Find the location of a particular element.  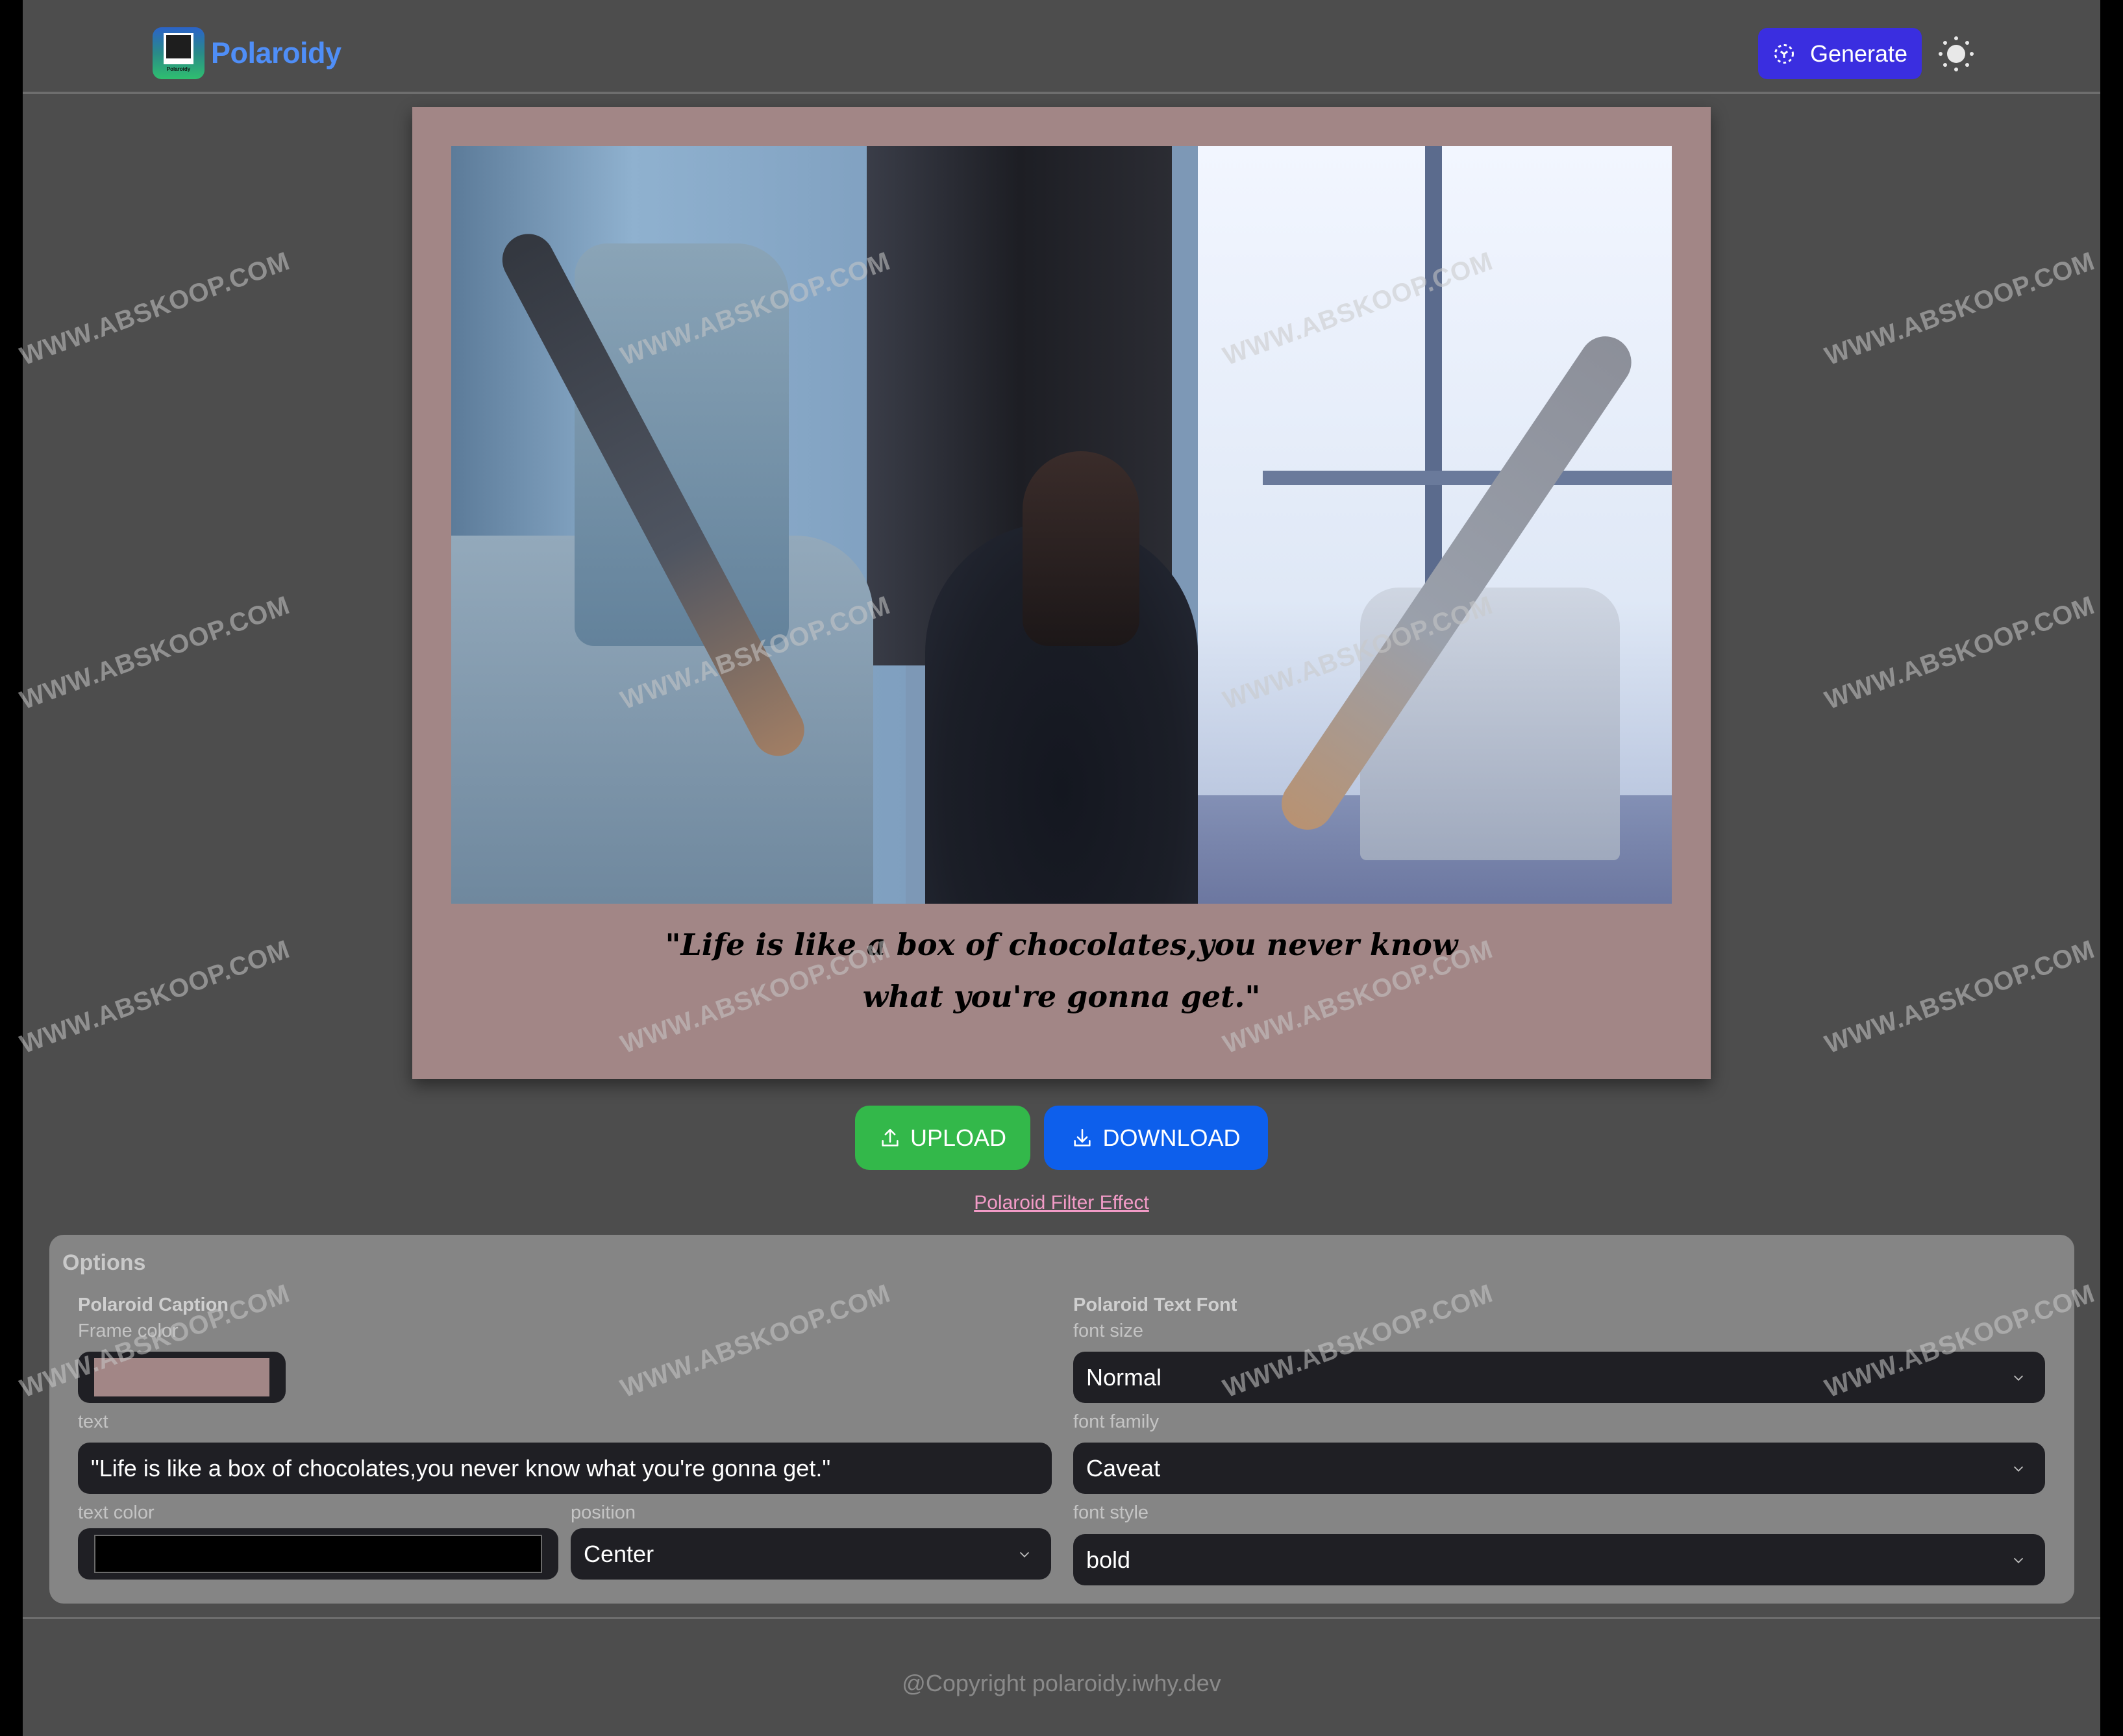

font-size-label: font size is located at coordinates (1108, 1331).